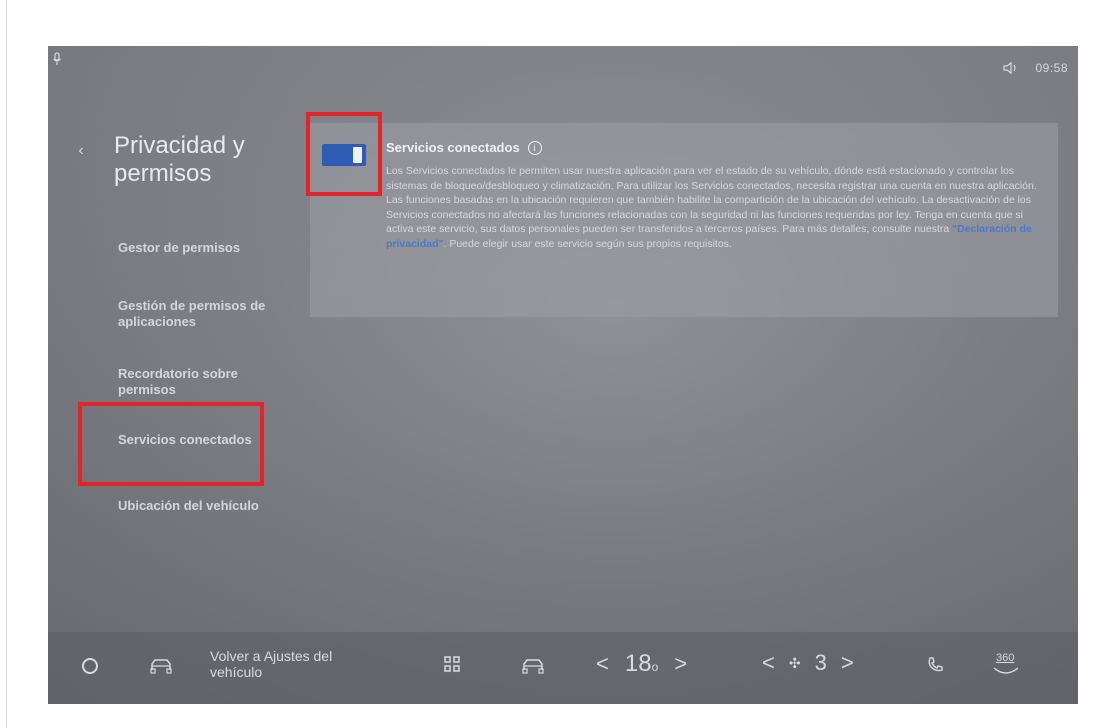 Image resolution: width=1111 pixels, height=728 pixels. What do you see at coordinates (453, 147) in the screenshot?
I see `content-title-text: Servicios conectados` at bounding box center [453, 147].